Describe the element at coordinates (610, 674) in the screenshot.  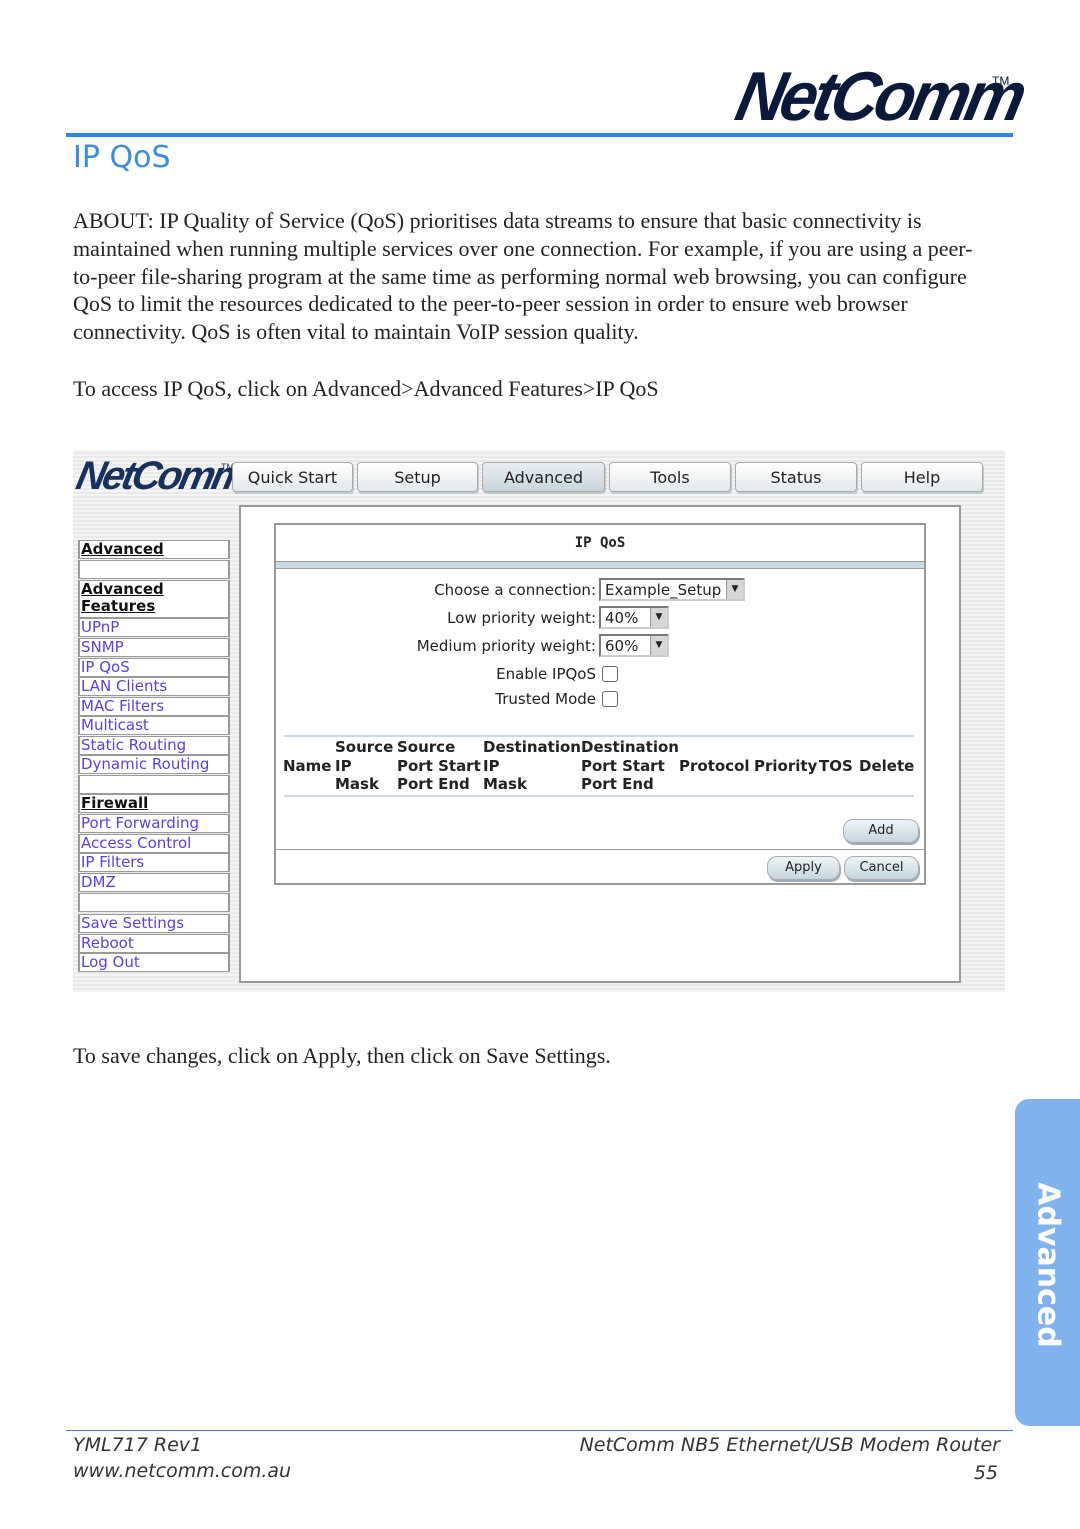
I see `enable-ipqos-checkbox` at that location.